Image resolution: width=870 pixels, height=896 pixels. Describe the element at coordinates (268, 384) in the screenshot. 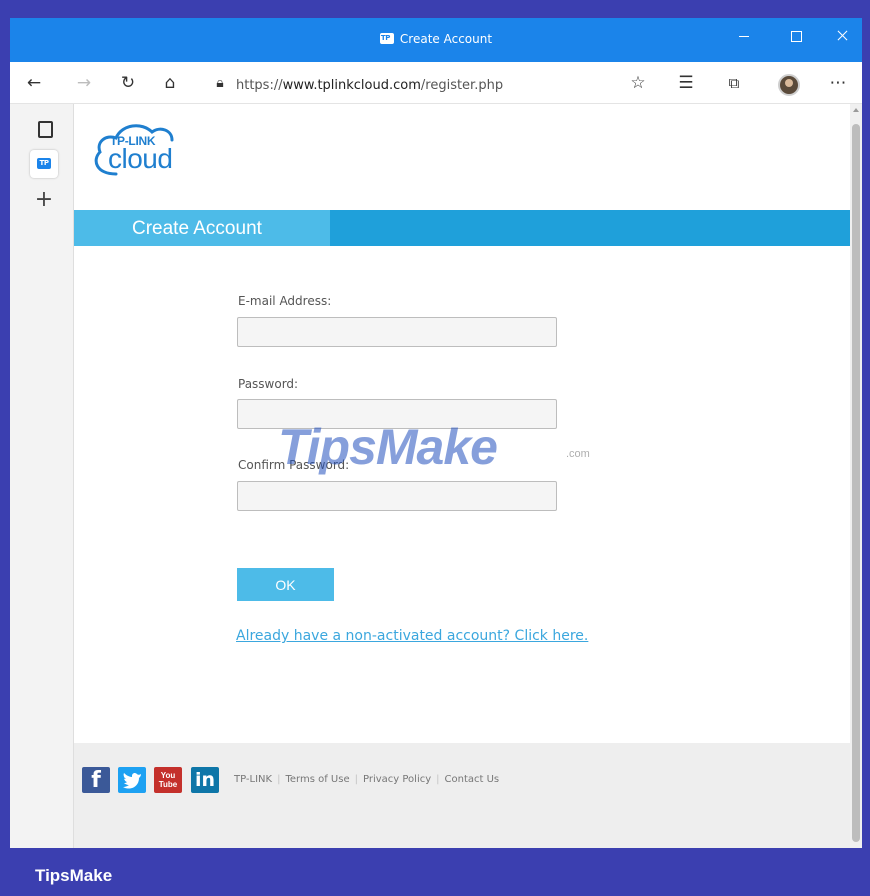

I see `password-label: Password:` at that location.